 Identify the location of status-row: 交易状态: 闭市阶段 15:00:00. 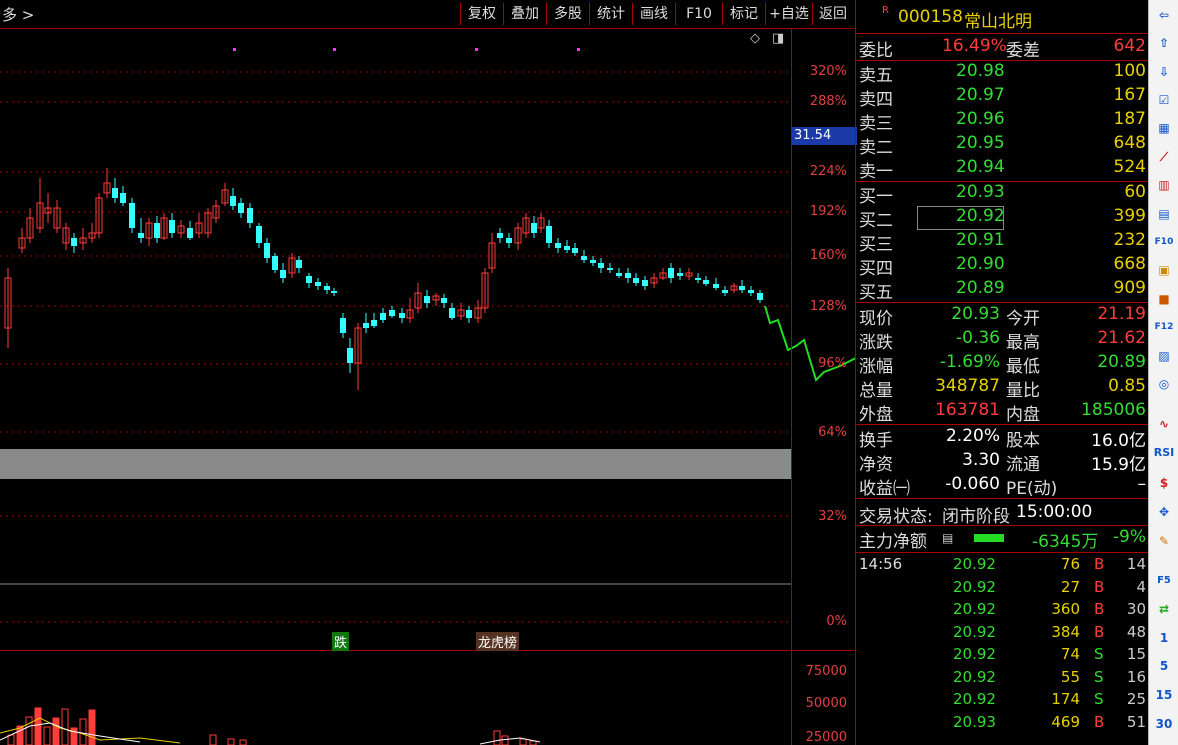
(1002, 514).